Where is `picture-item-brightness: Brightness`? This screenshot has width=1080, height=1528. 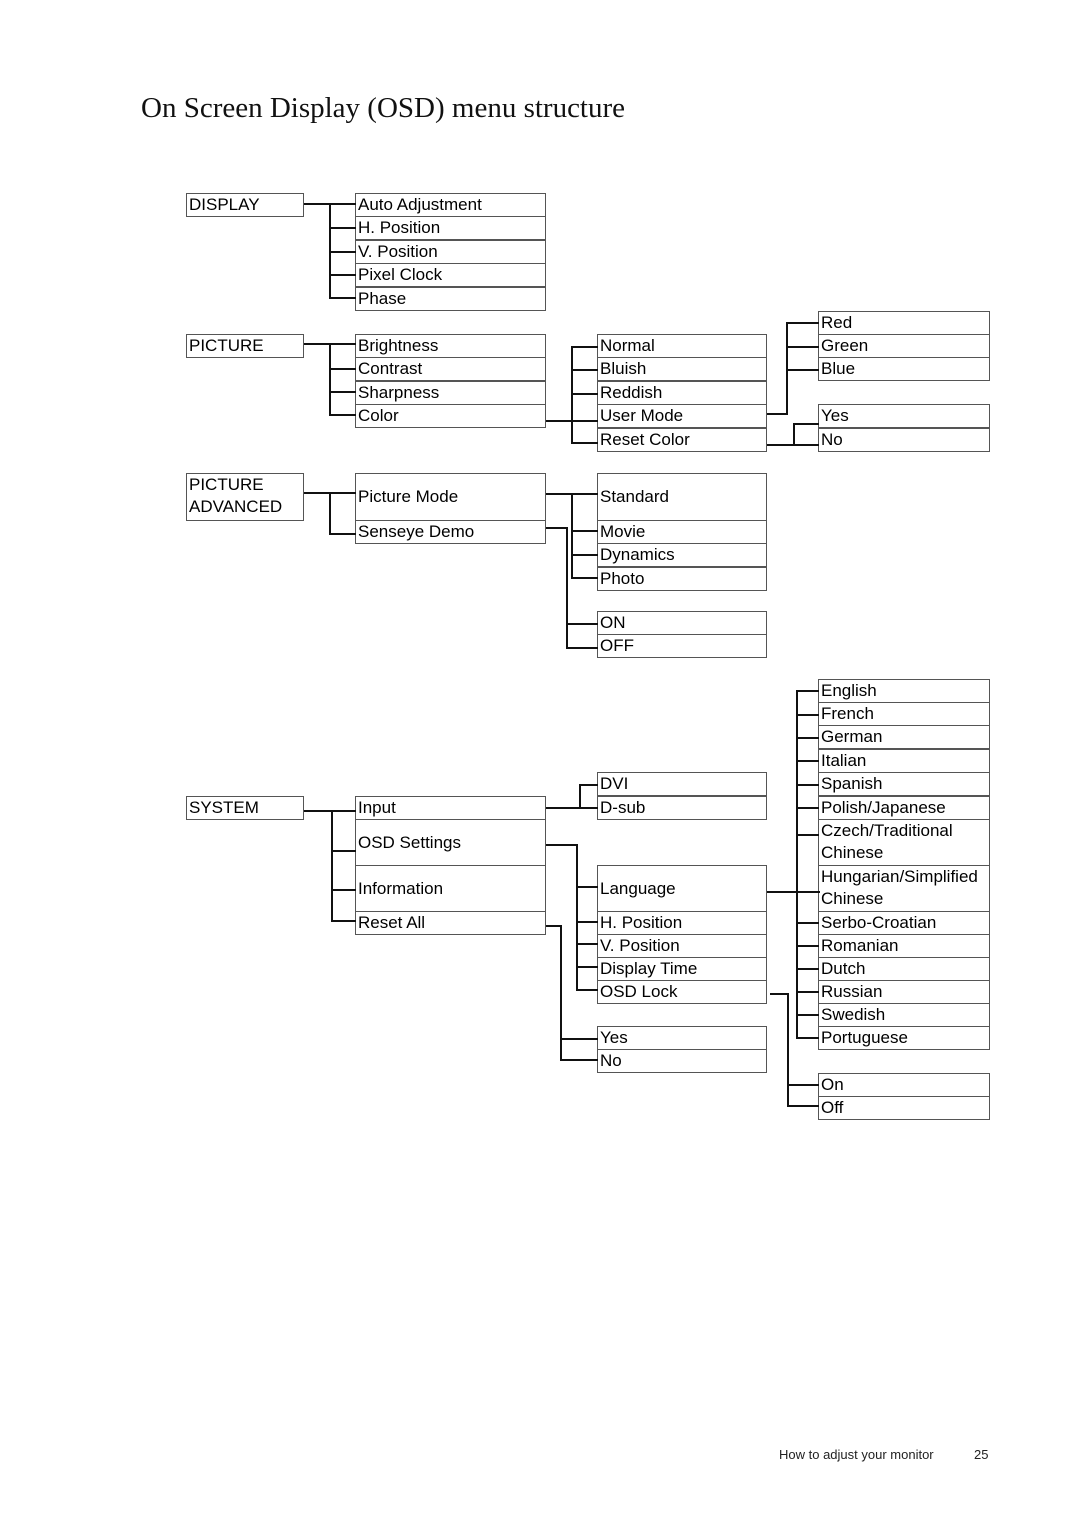
picture-item-brightness: Brightness is located at coordinates (450, 346).